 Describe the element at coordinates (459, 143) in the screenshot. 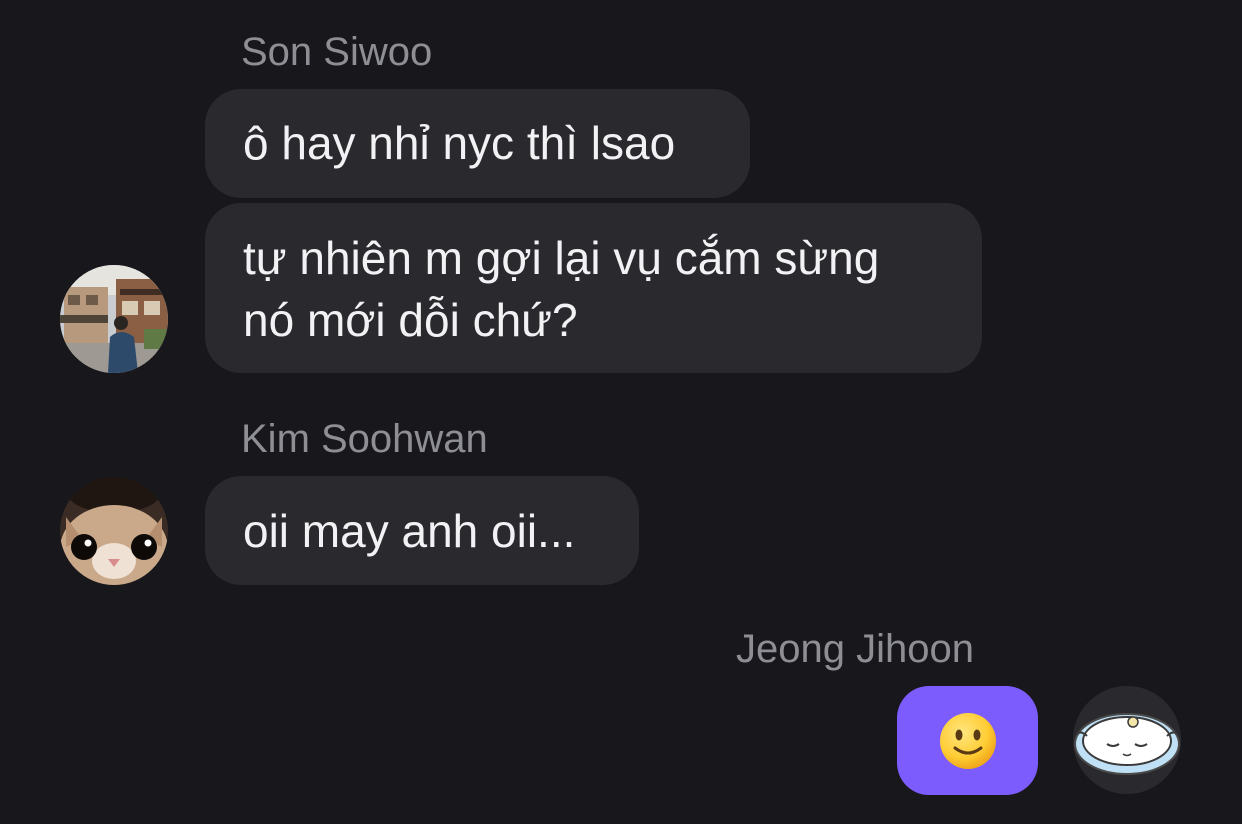

I see `message-text: ô hay nhỉ nyc thì lsao` at that location.